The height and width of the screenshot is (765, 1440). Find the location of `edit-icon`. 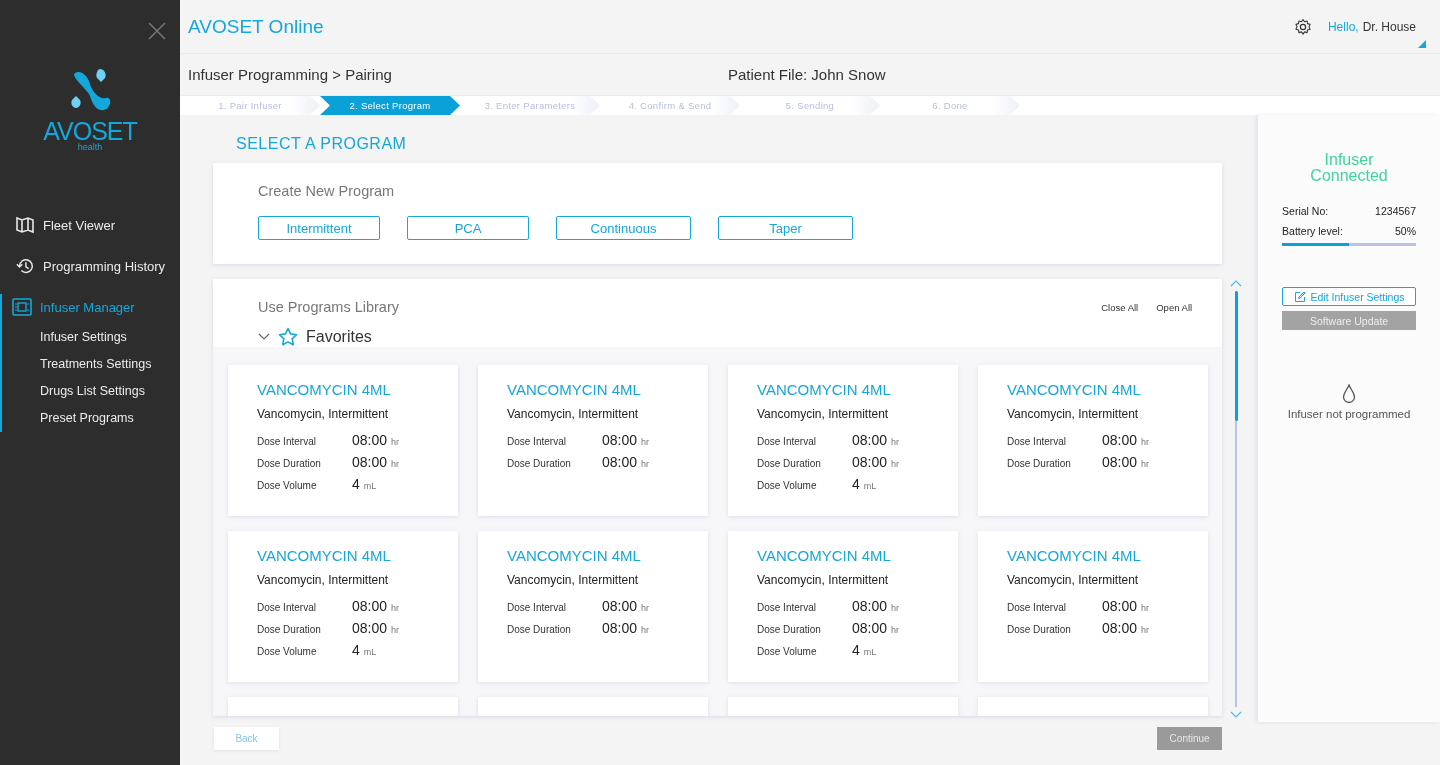

edit-icon is located at coordinates (1299, 296).